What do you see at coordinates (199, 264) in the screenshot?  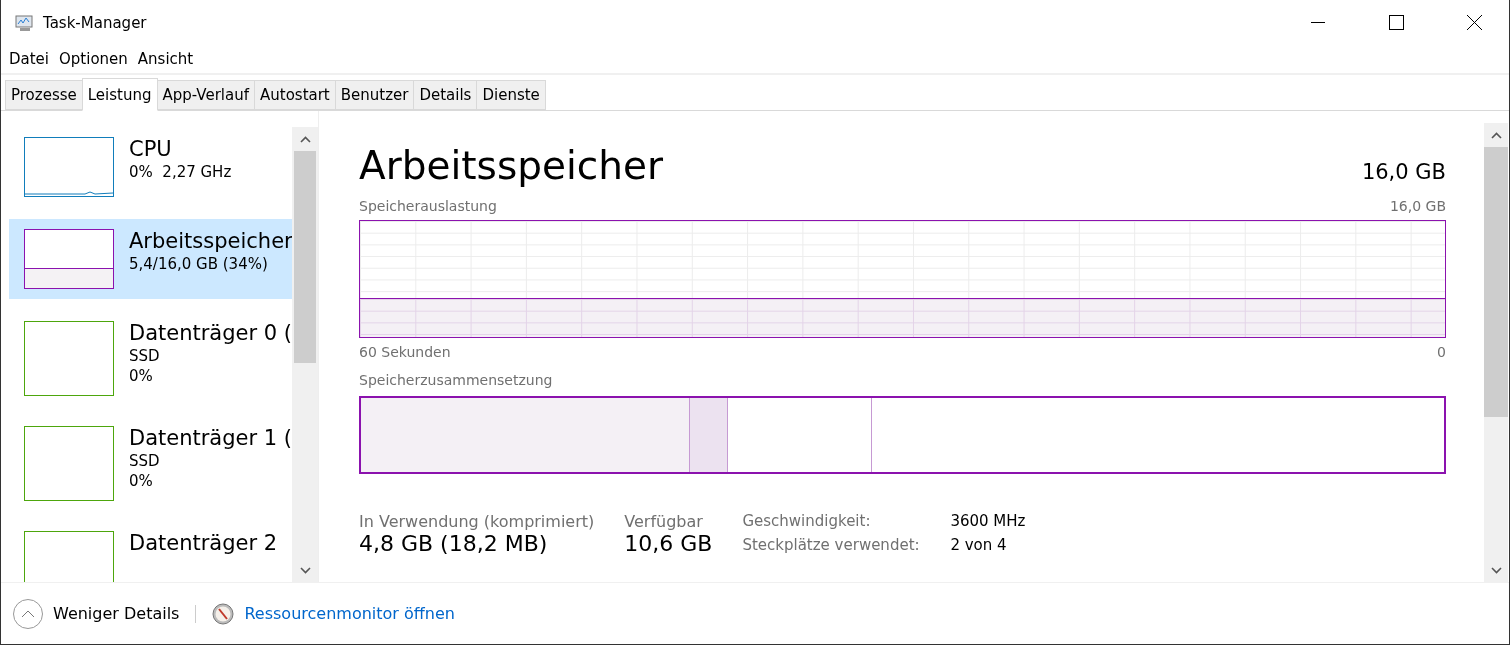 I see `device-reading: 5,4/16,0 GB (34%)` at bounding box center [199, 264].